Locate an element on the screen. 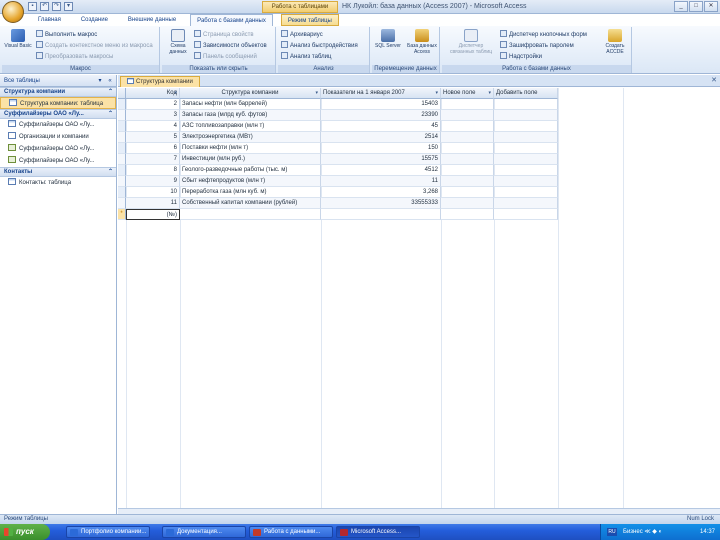 This screenshot has height=540, width=720. linked-table-manager-button: Диспетчер связанных таблиц is located at coordinates (471, 46).